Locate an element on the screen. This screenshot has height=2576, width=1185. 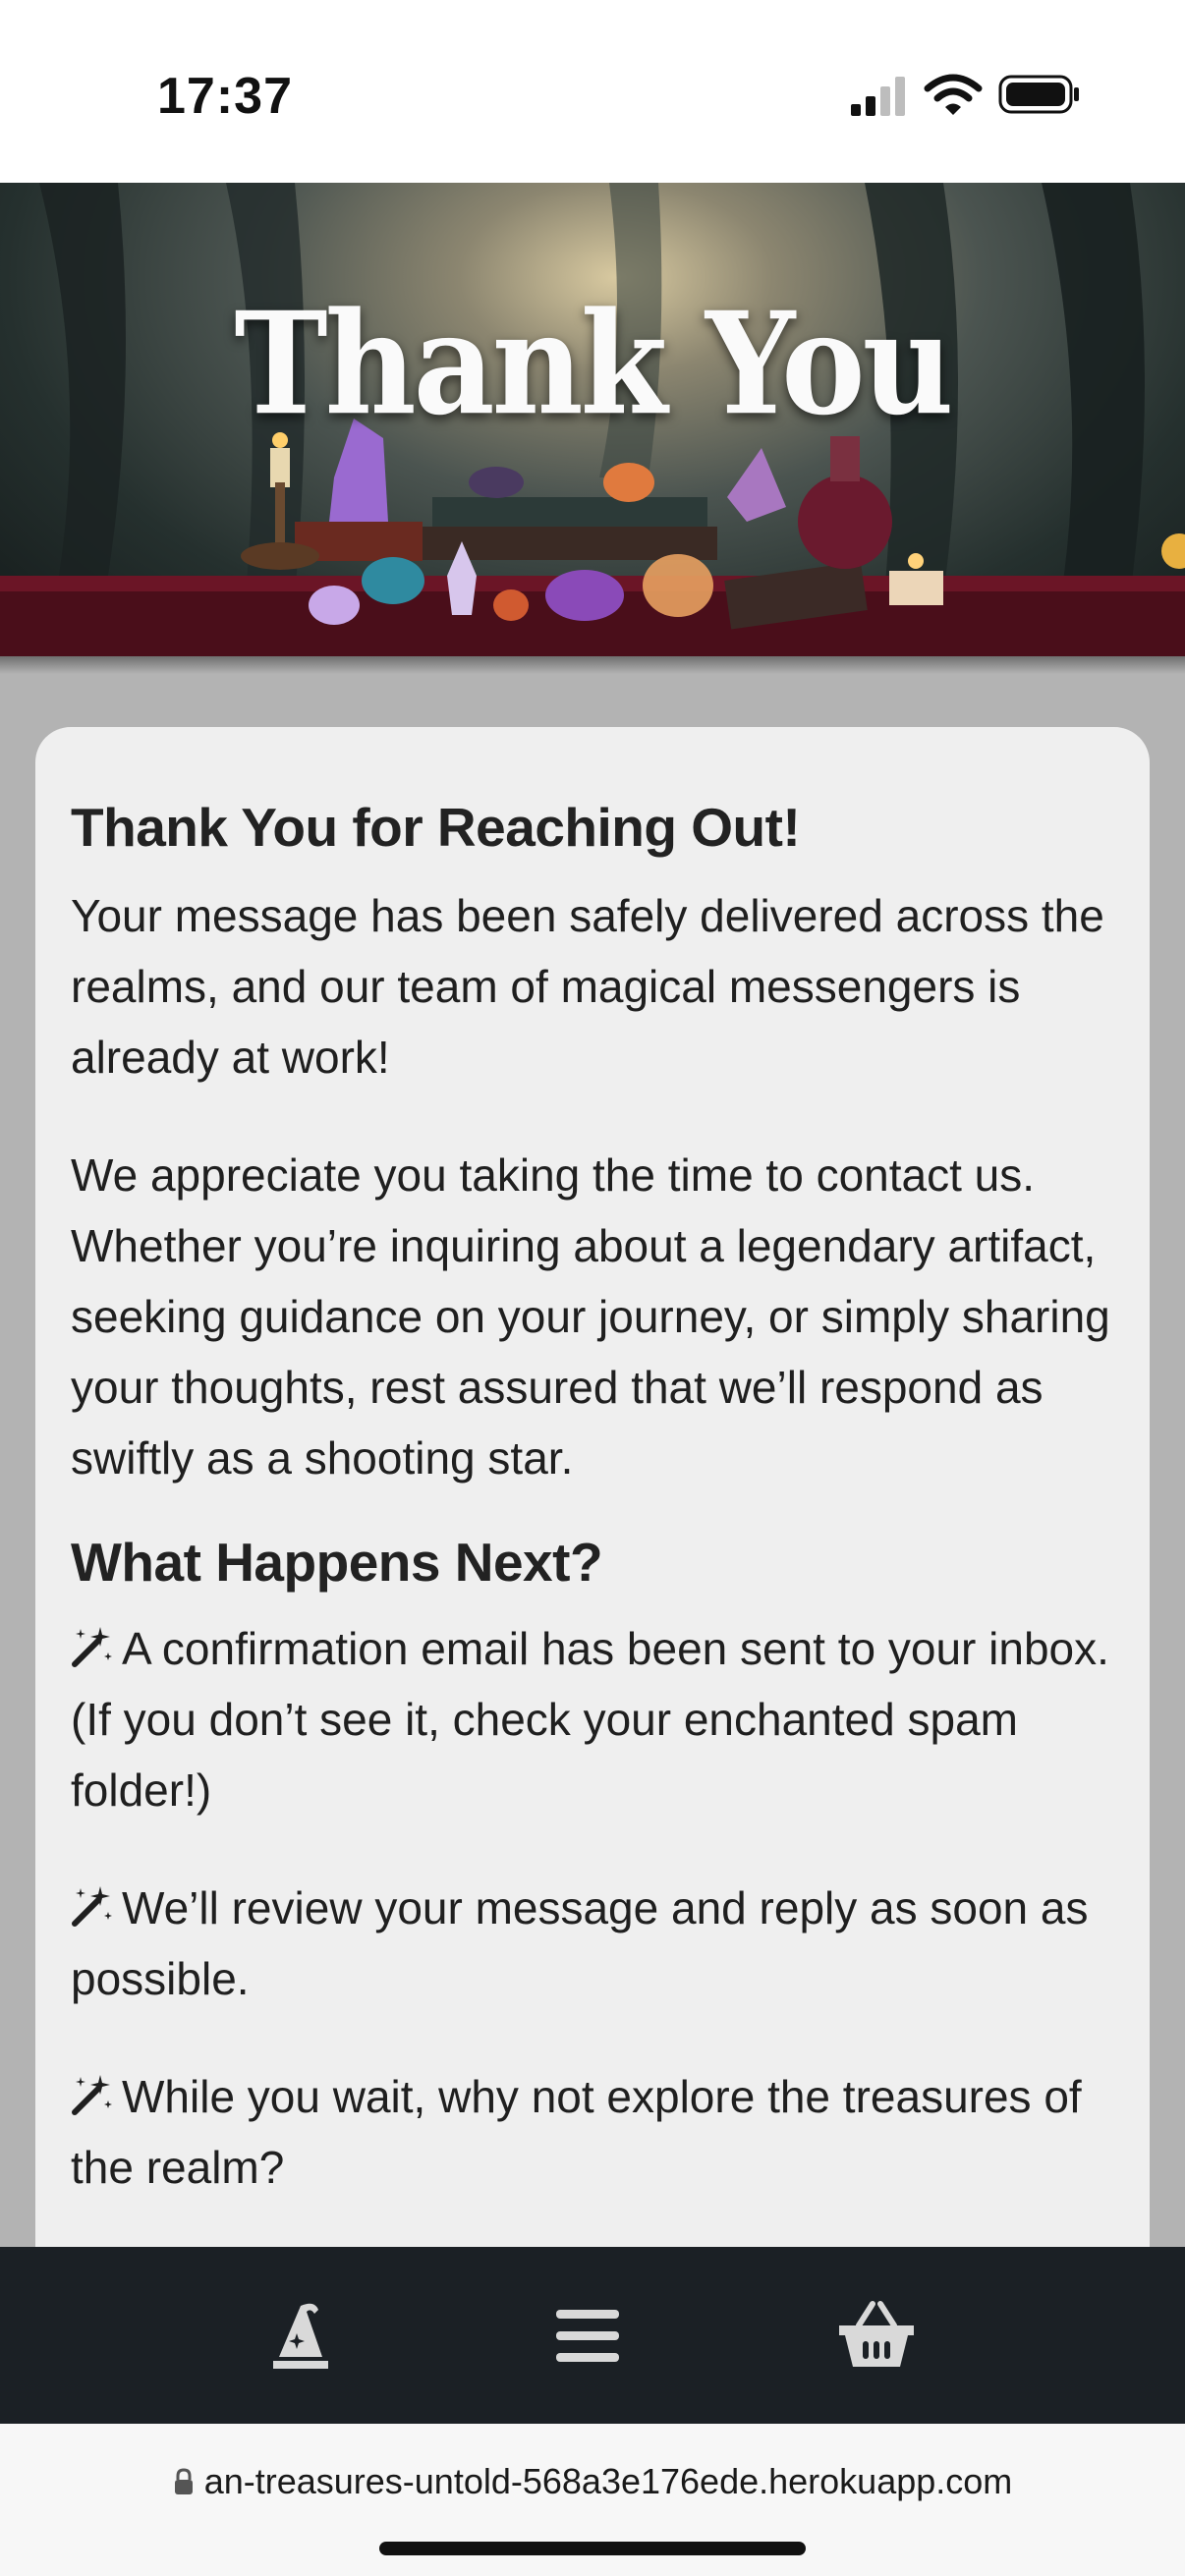
cellular-signal-icon is located at coordinates (878, 96).